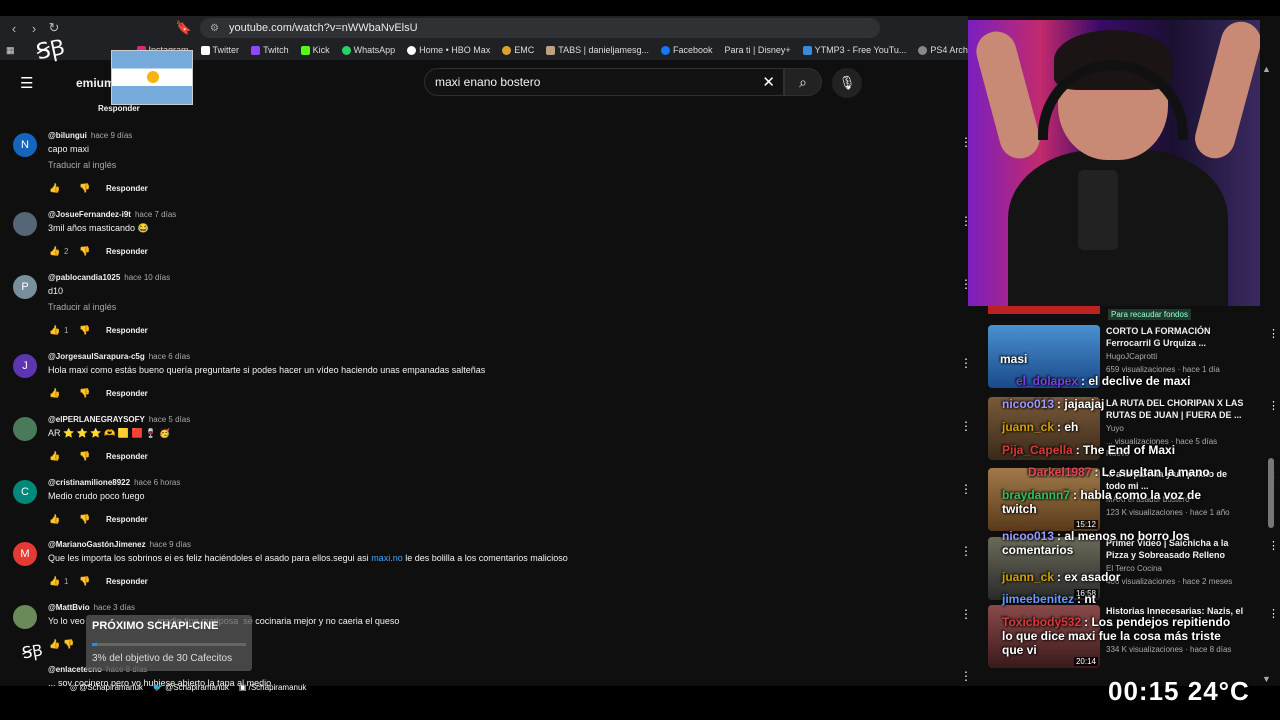 This screenshot has width=1280, height=720. I want to click on chat-message: masi, so click(1014, 359).